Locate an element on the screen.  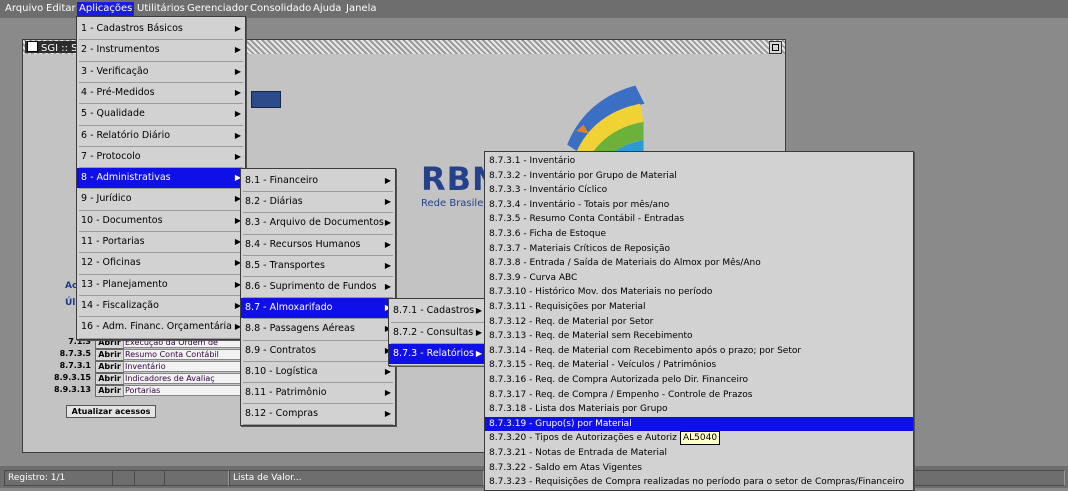
menu-item-8-8-passagens-aereas: 8.8 - Passagens Aéreas▶ is located at coordinates (318, 329).